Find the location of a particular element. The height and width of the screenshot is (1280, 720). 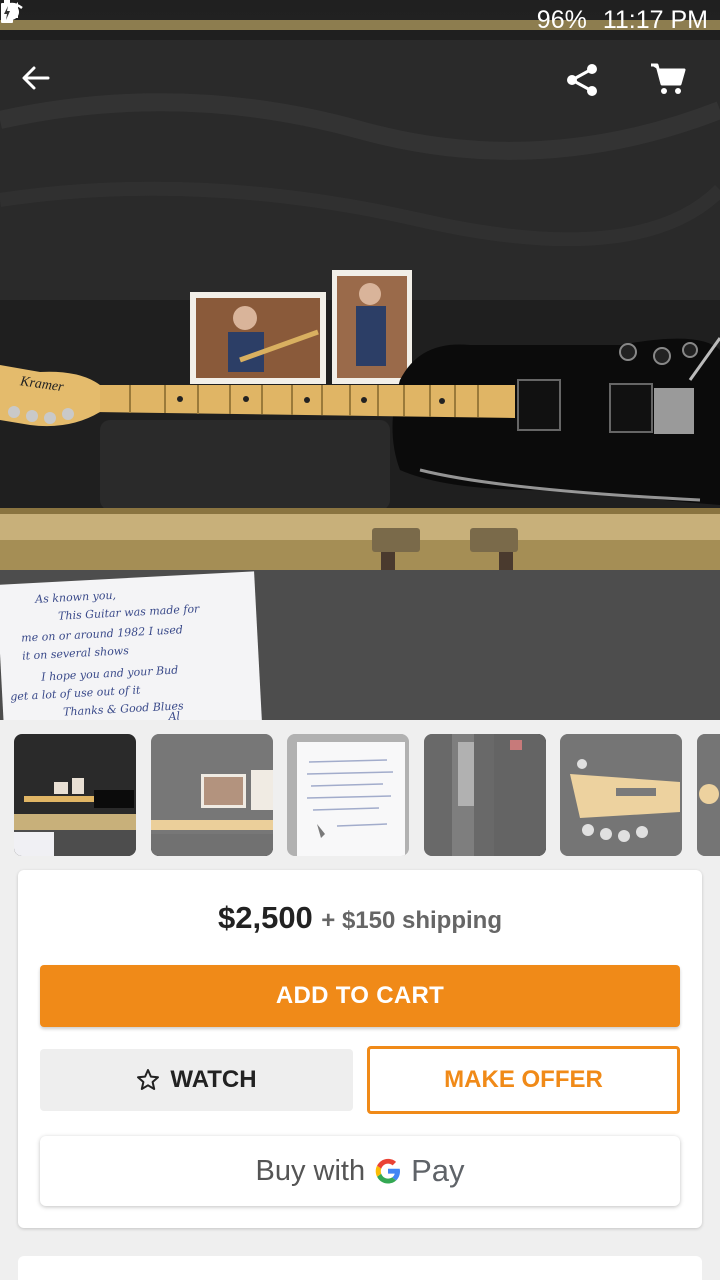

thumb-guitar-case is located at coordinates (75, 795).